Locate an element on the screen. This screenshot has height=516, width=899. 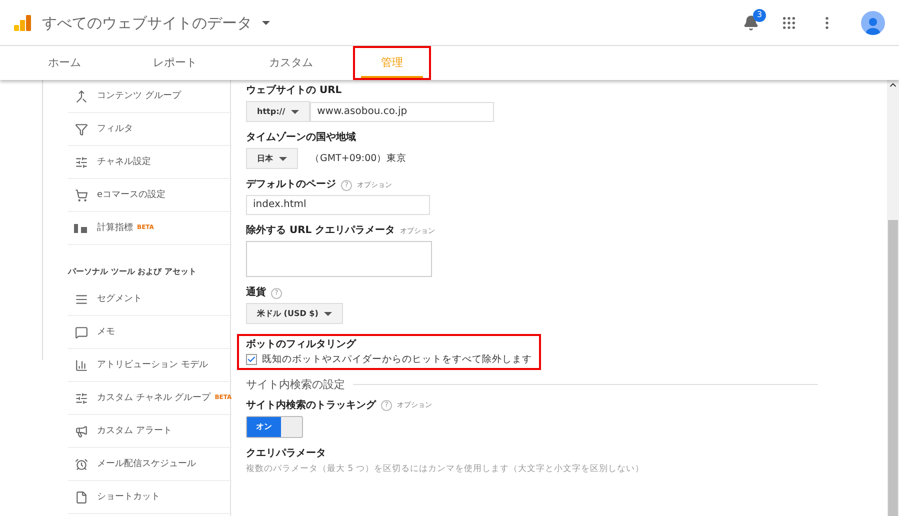
checkbox-label: 既知のボットやスパイダーからのヒットをすべて除外します is located at coordinates (397, 360).